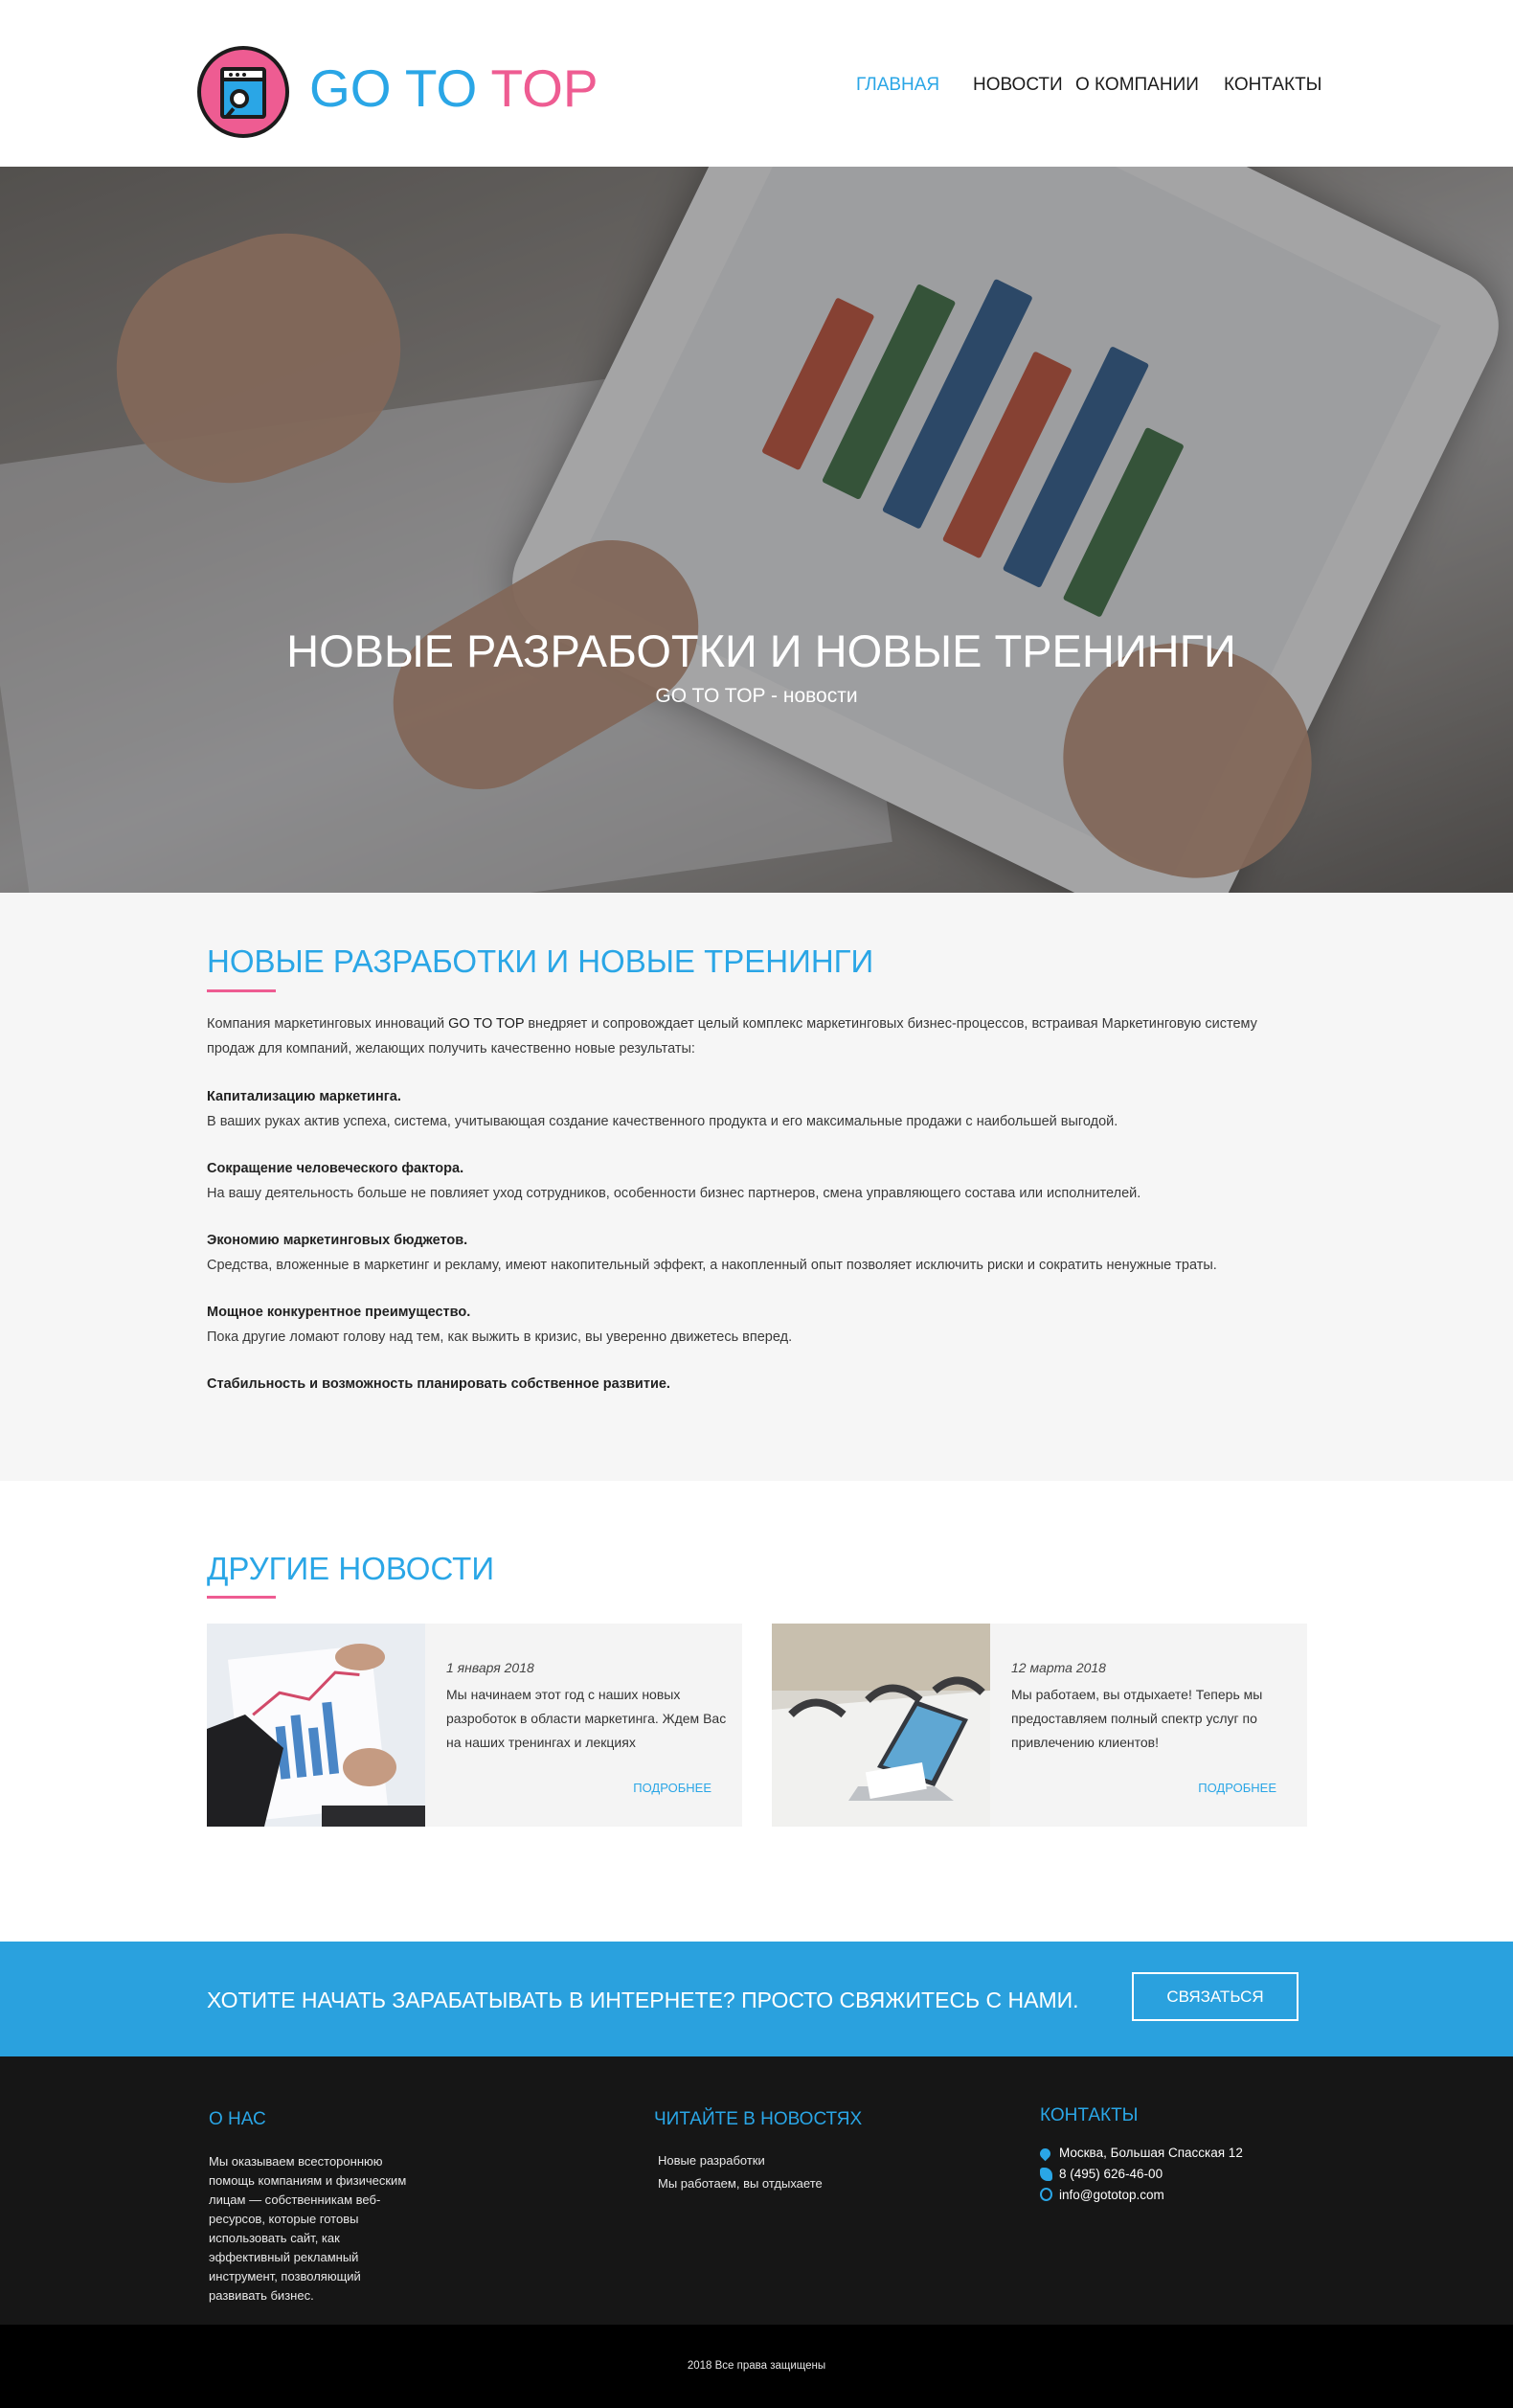 The image size is (1513, 2408). Describe the element at coordinates (237, 2119) in the screenshot. I see `footer-about-title: О НАС` at that location.